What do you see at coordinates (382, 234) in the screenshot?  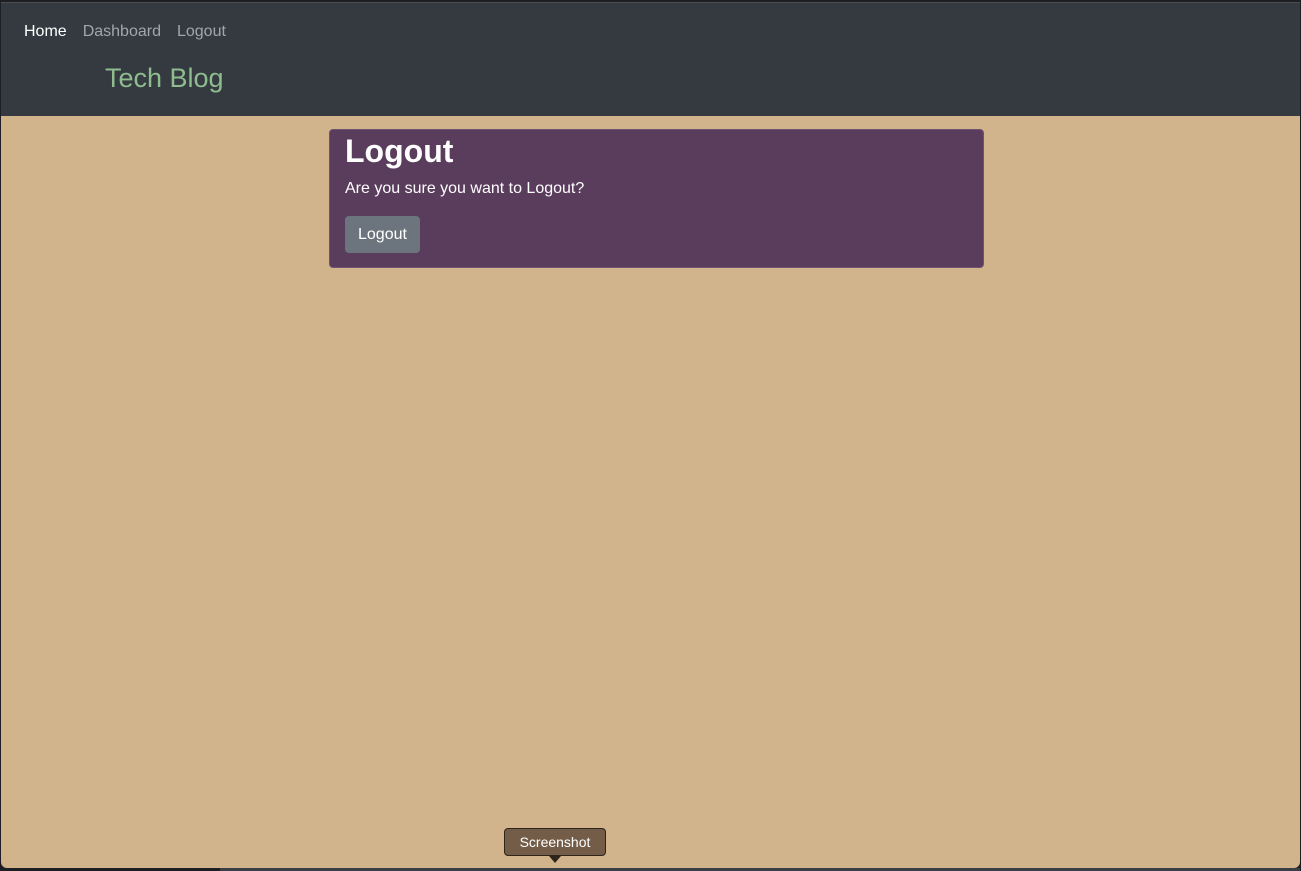 I see `logout-button: Logout` at bounding box center [382, 234].